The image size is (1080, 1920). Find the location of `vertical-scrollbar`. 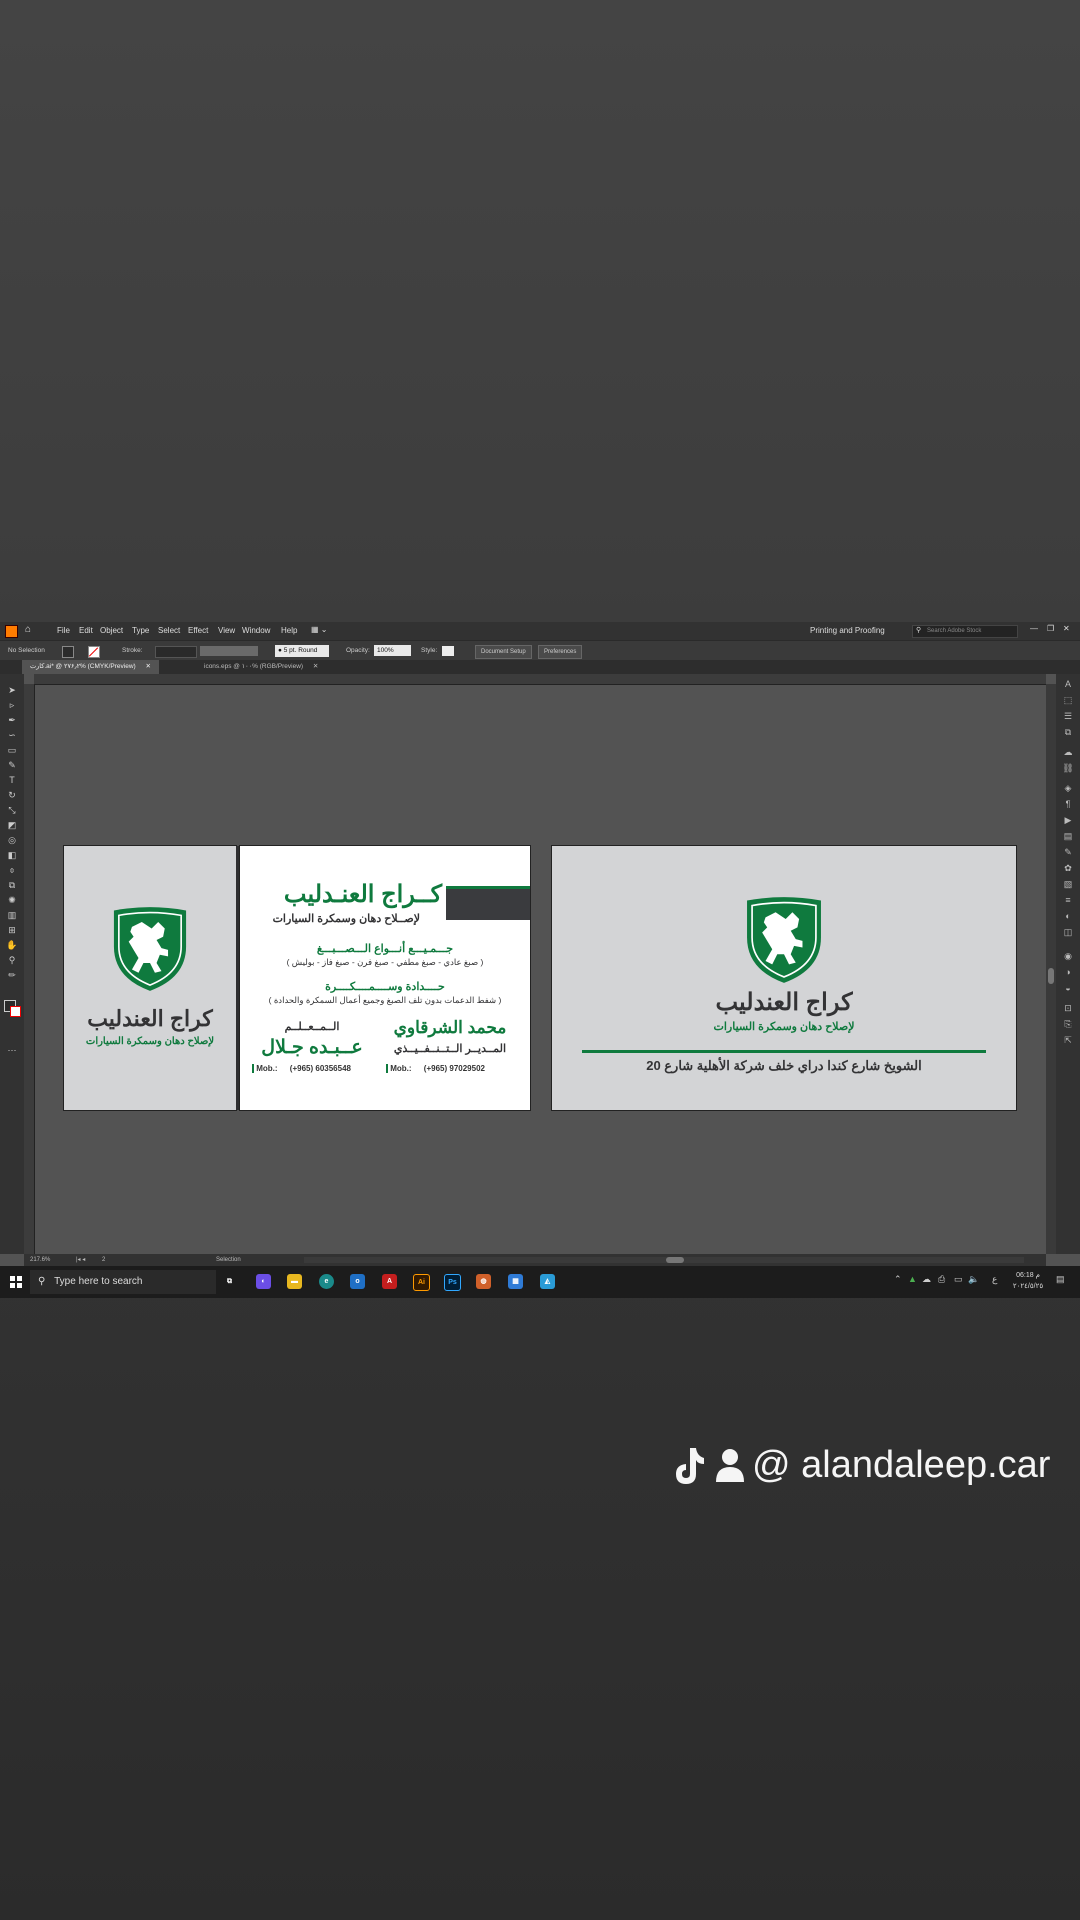

vertical-scrollbar is located at coordinates (1051, 969).